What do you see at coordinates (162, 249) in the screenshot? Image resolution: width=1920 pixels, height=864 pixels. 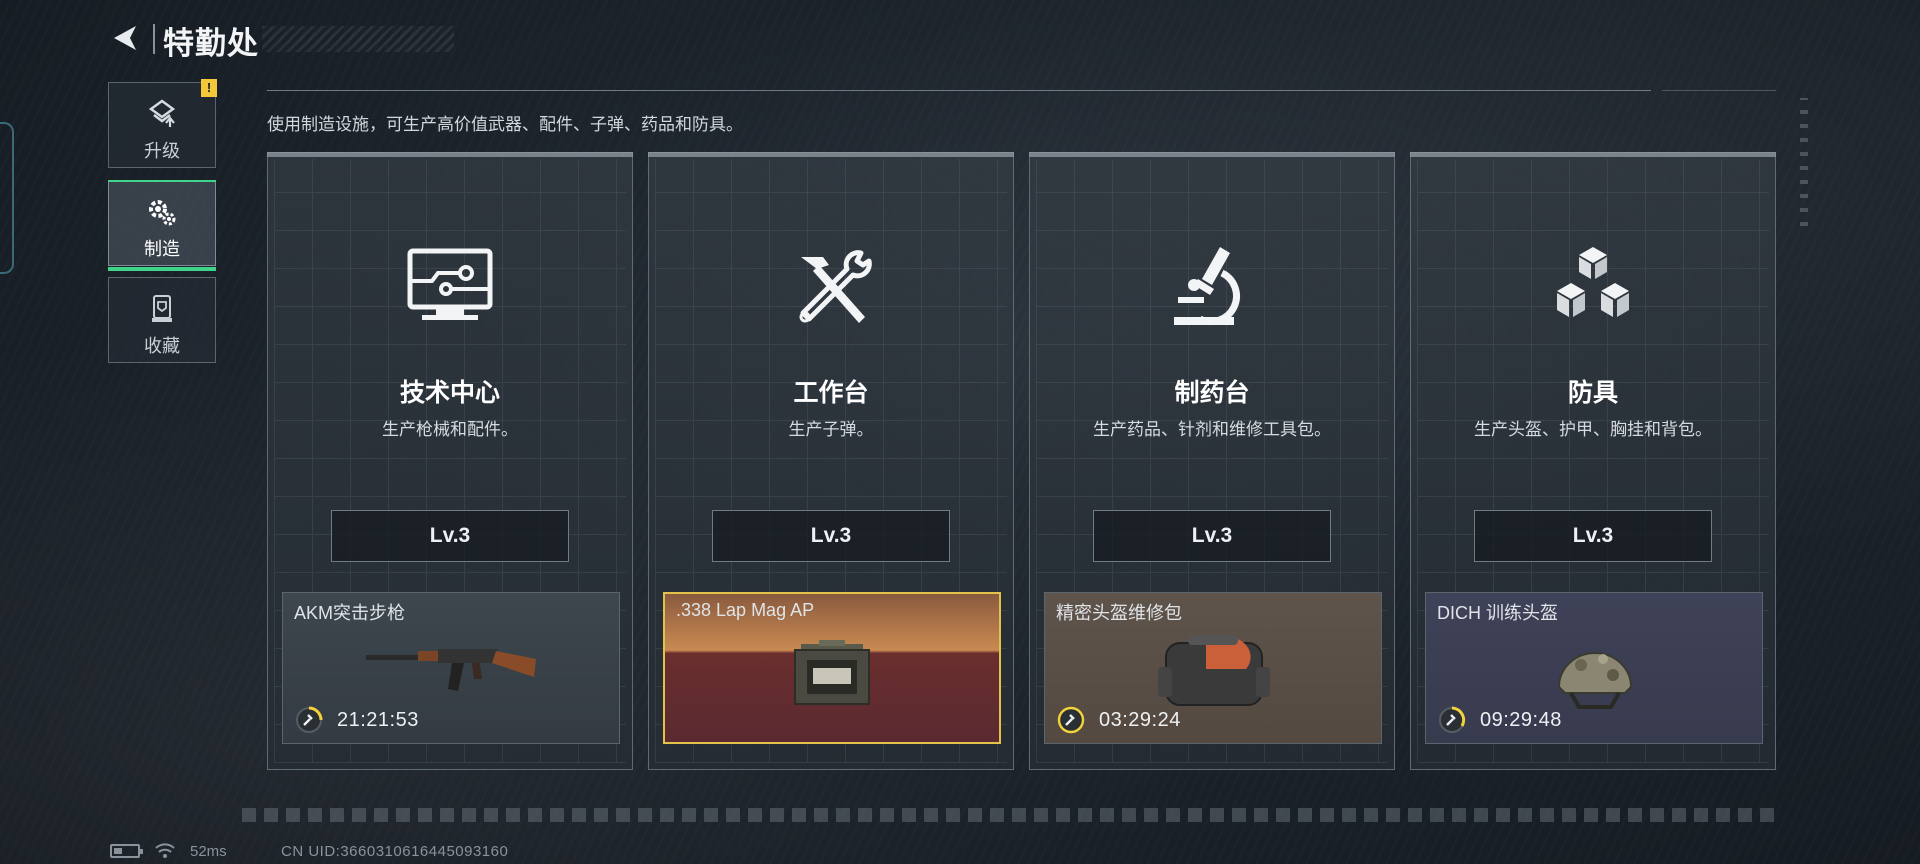 I see `sidebar-item-label: 制造` at bounding box center [162, 249].